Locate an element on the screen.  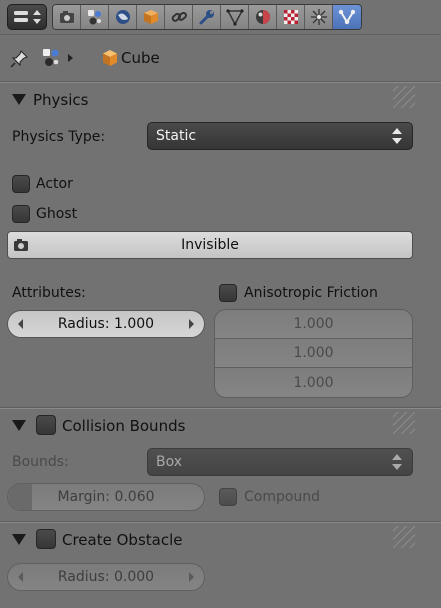
create-obstacle-checkbox is located at coordinates (46, 539).